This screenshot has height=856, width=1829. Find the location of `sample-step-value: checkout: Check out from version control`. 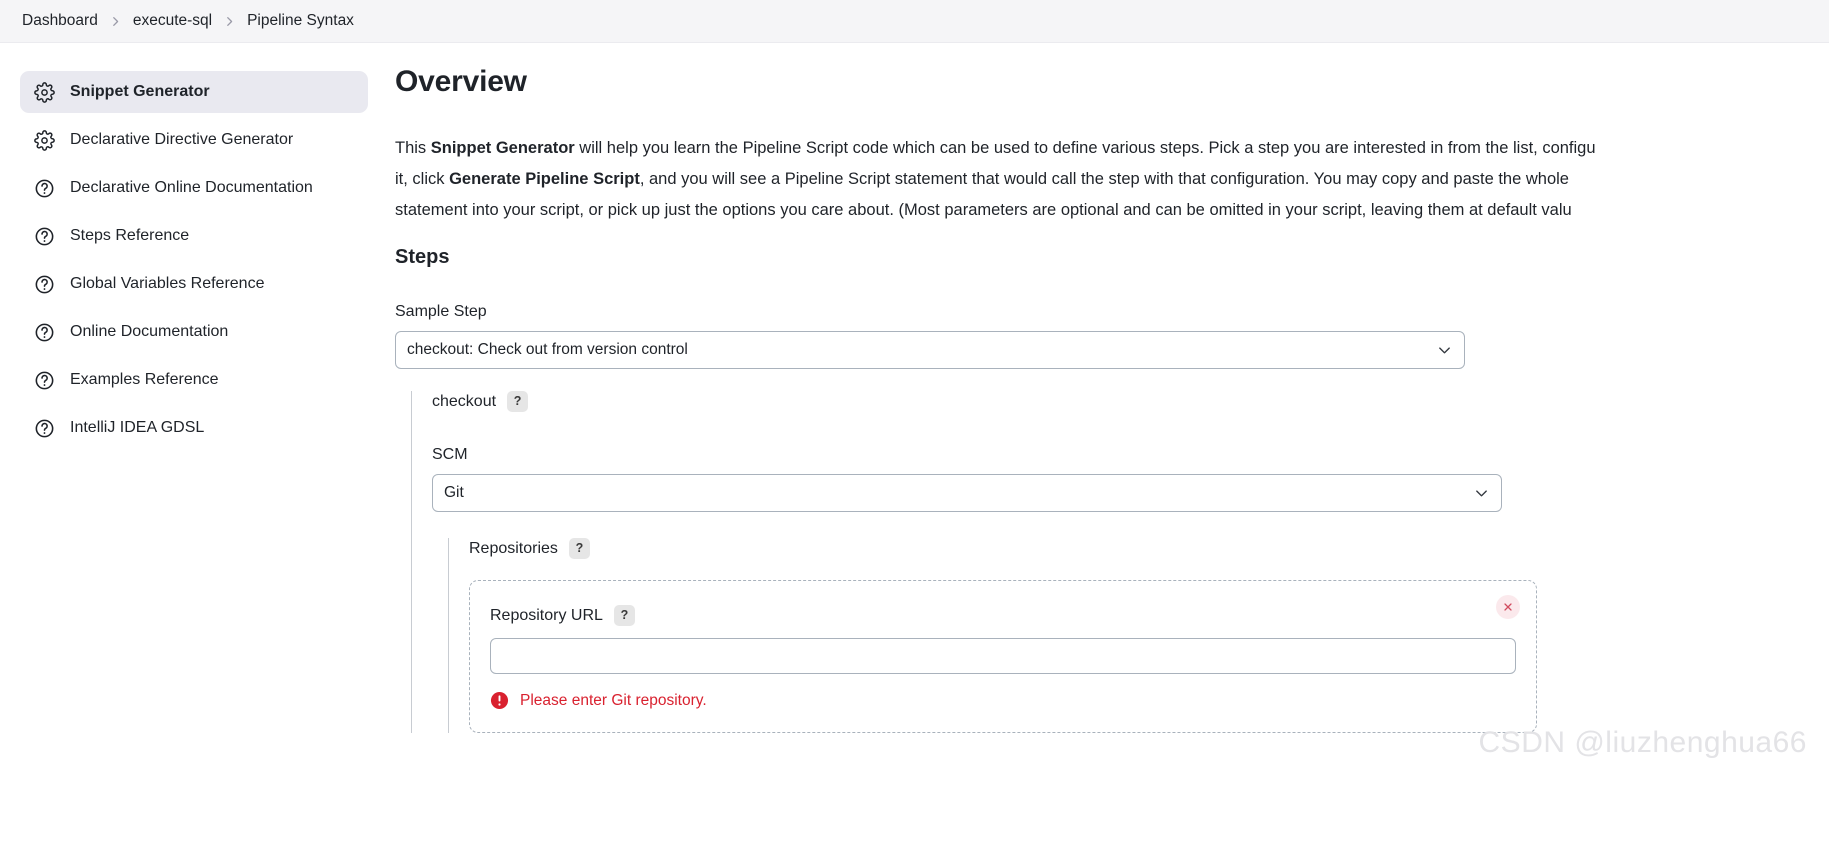

sample-step-value: checkout: Check out from version control is located at coordinates (547, 349).